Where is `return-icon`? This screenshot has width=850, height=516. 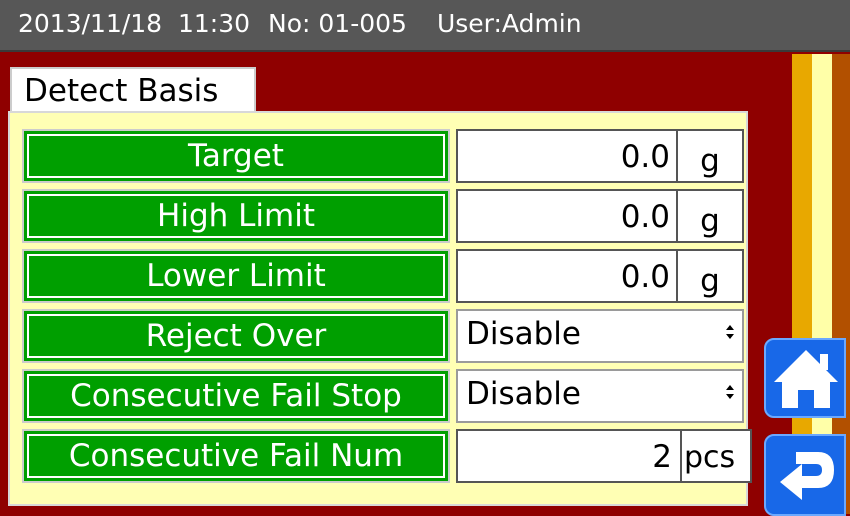 return-icon is located at coordinates (807, 476).